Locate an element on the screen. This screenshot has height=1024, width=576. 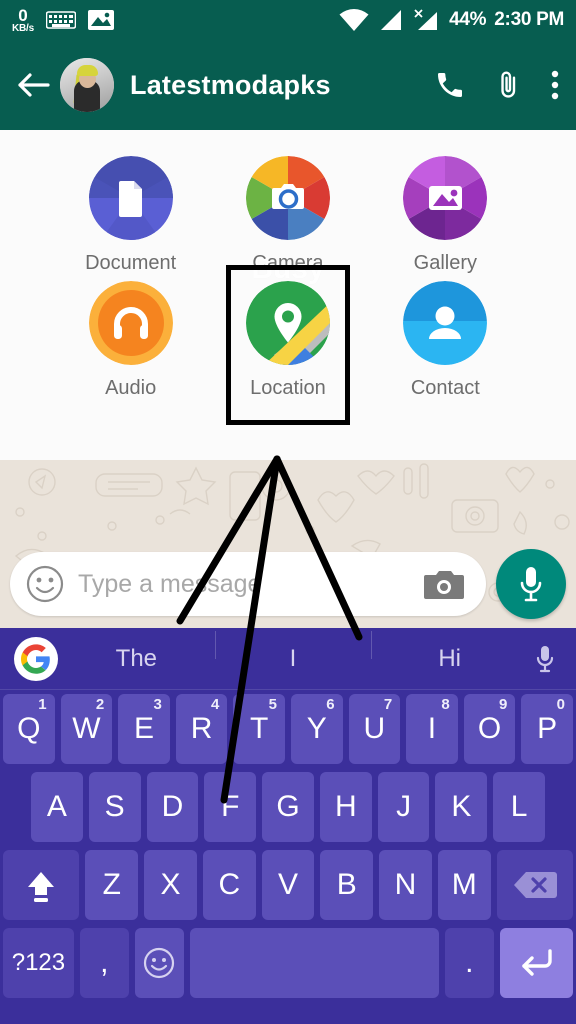
suggestion-strip: The I Hi is located at coordinates (288, 659).